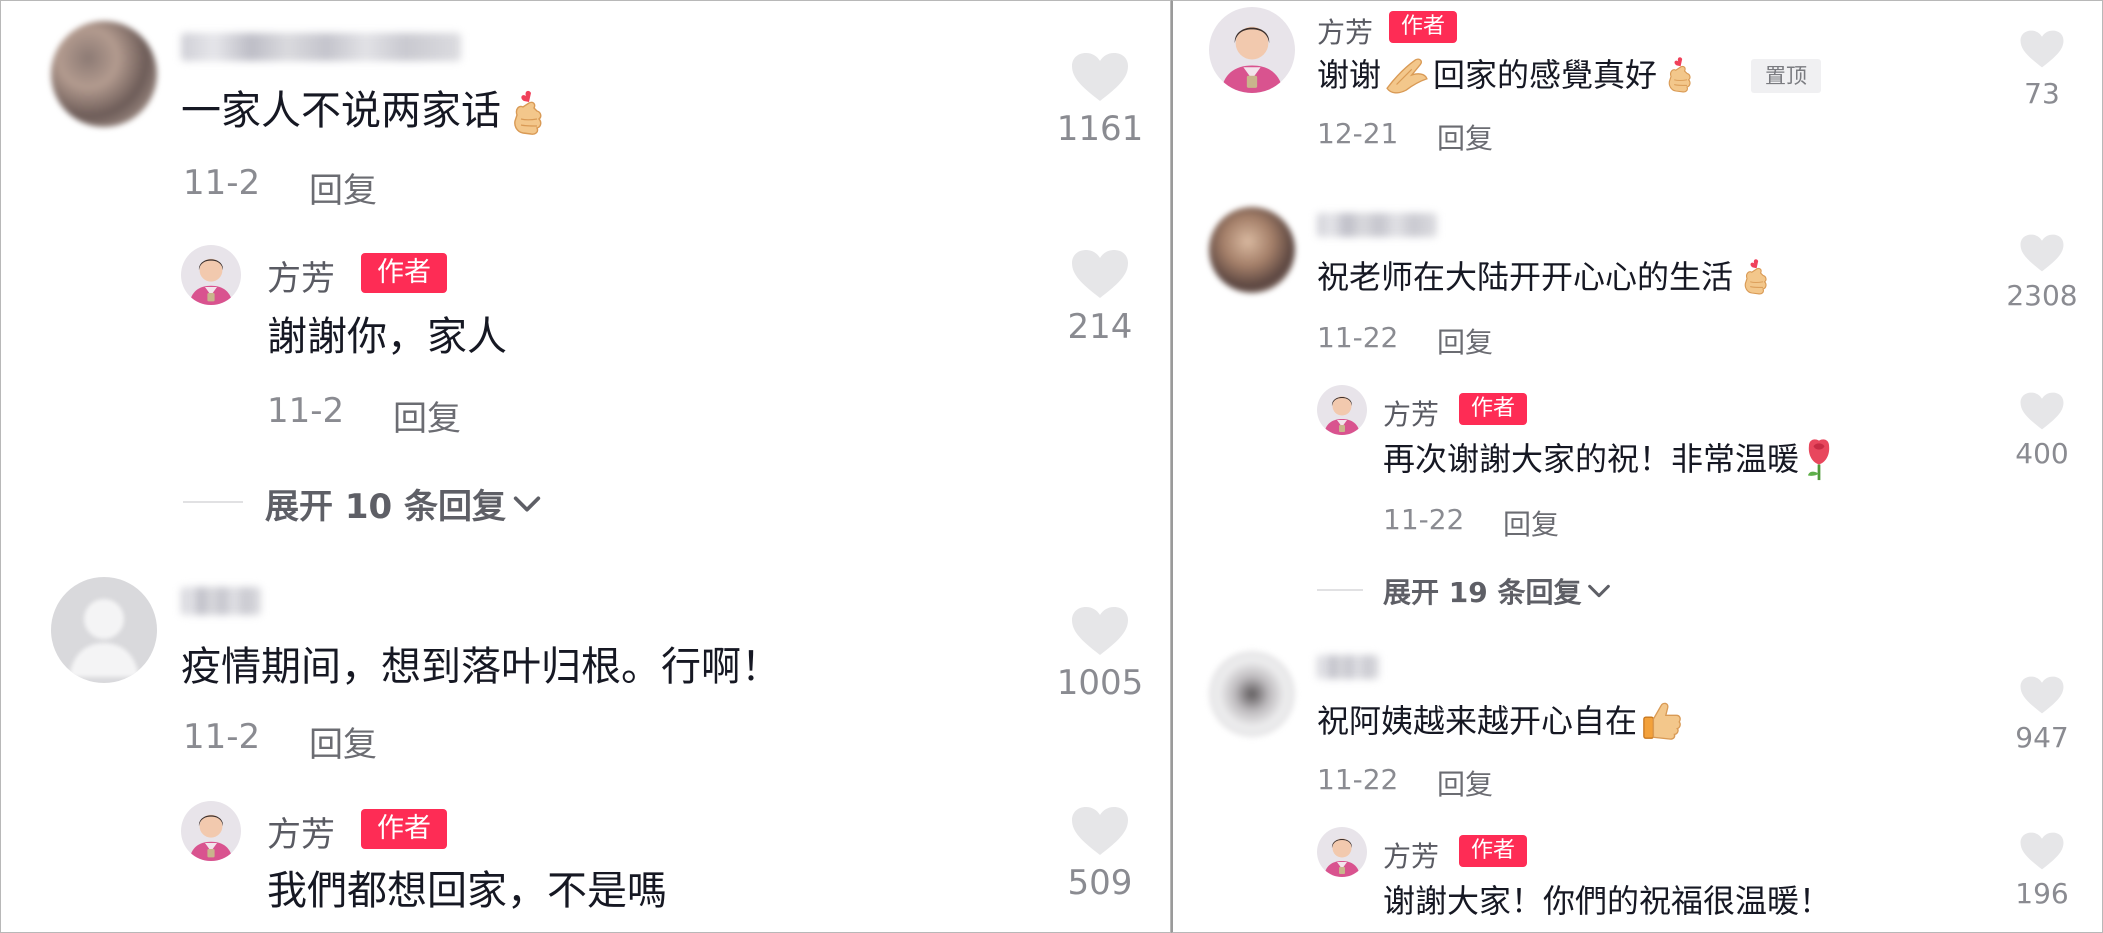  Describe the element at coordinates (1498, 591) in the screenshot. I see `expand-replies-button: 展开 19 条回复` at that location.